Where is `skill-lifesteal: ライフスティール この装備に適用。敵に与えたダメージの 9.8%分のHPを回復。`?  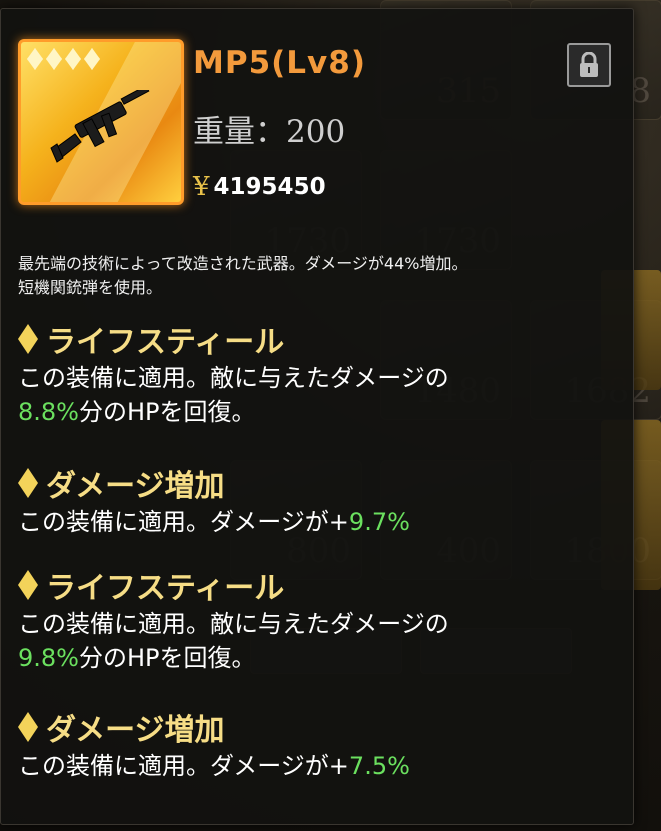
skill-lifesteal: ライフスティール この装備に適用。敵に与えたダメージの 9.8%分のHPを回復。 is located at coordinates (318, 619).